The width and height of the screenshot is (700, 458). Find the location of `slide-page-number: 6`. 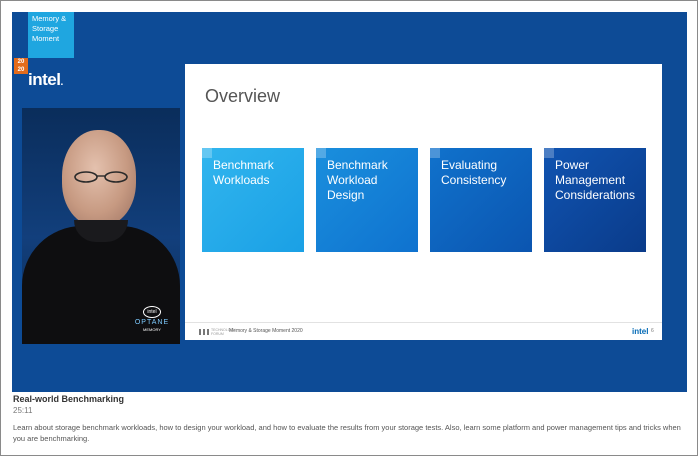

slide-page-number: 6 is located at coordinates (652, 331).